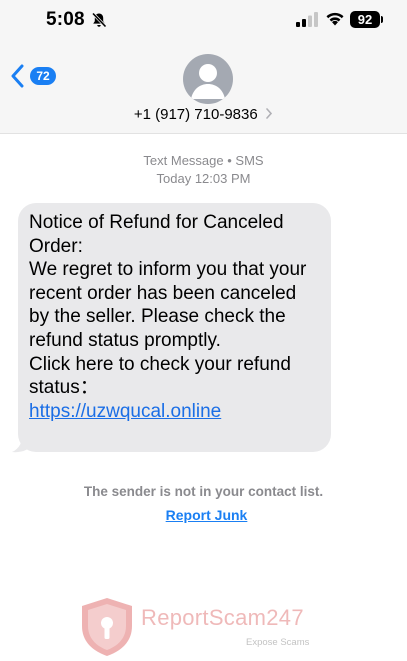 This screenshot has height=661, width=407. I want to click on battery-icon: 92, so click(365, 19).